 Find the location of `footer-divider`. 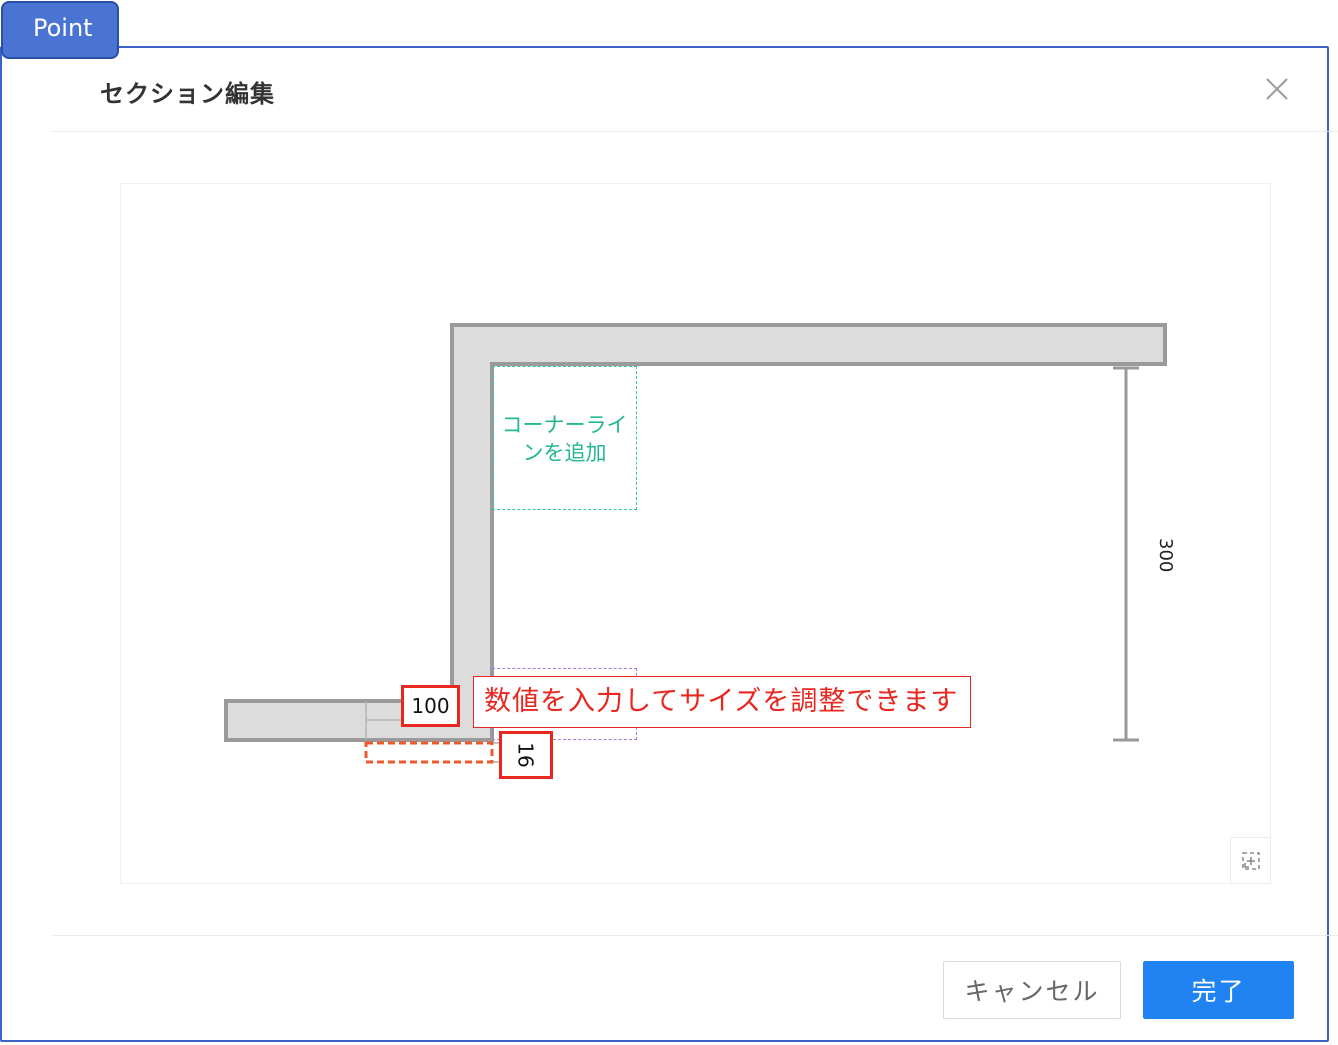

footer-divider is located at coordinates (695, 935).